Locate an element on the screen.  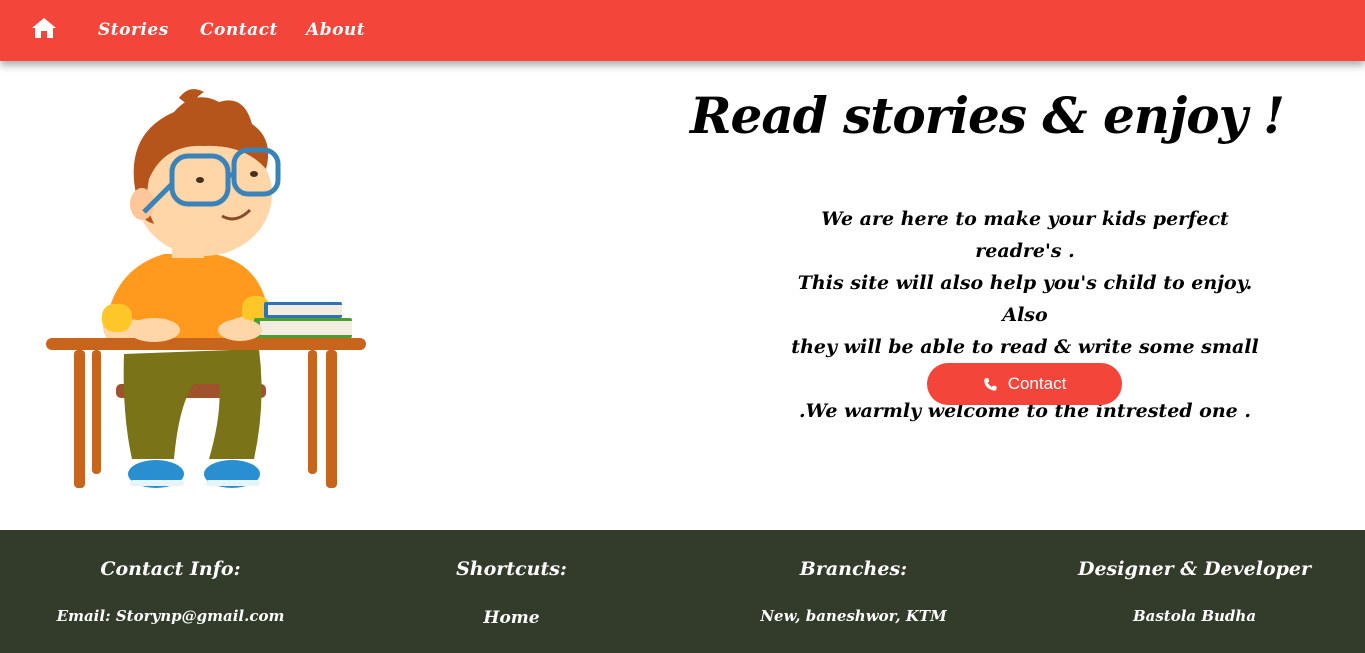
footer-shortcuts: Shortcuts: Home is located at coordinates (511, 591).